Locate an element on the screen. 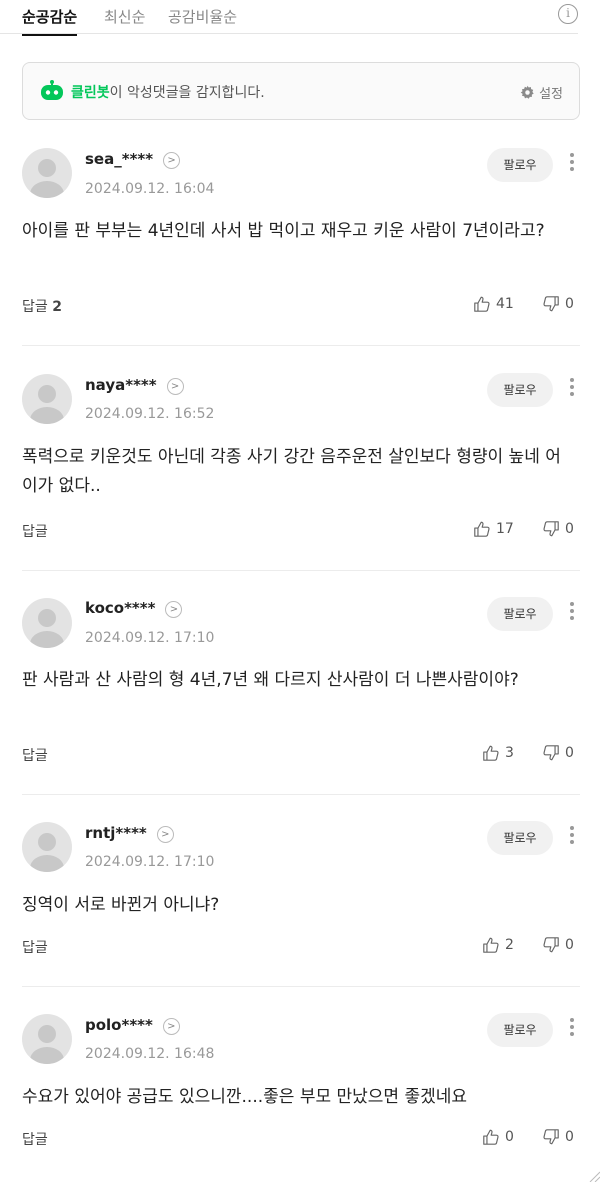  comment-timestamp: 2024.09.12. 16:52 is located at coordinates (150, 414).